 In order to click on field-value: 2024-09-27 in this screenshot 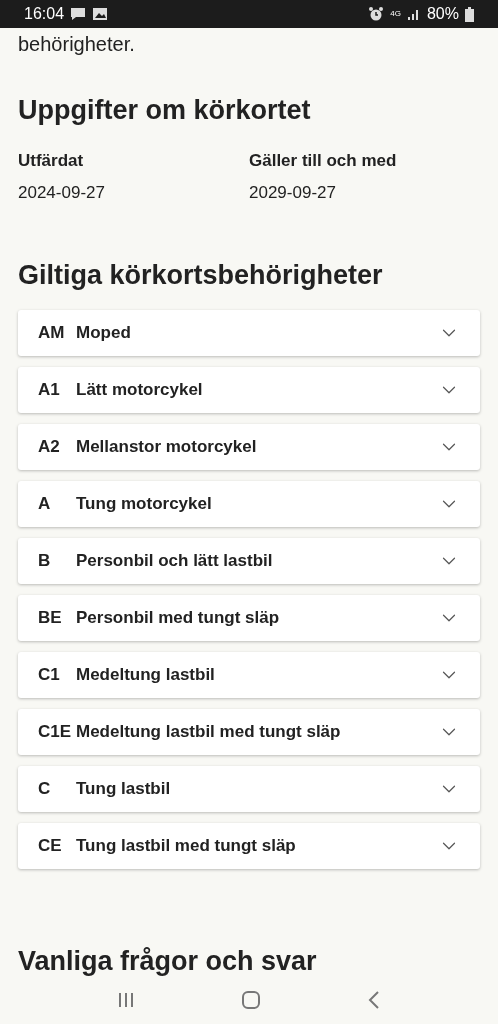, I will do `click(62, 192)`.